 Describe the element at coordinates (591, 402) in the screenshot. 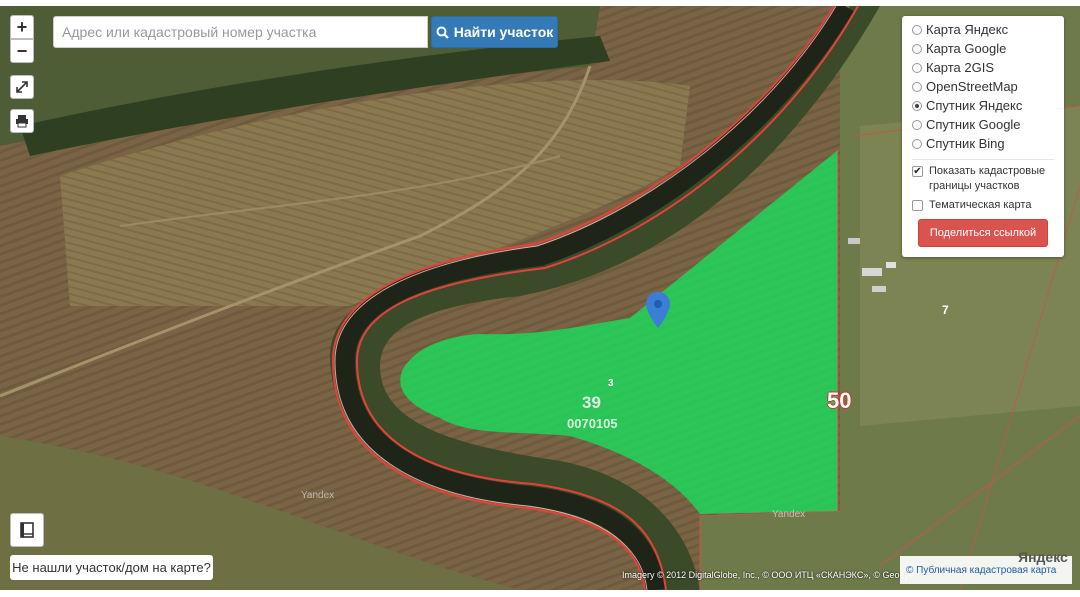

I see `parcel-number-39: 39` at that location.